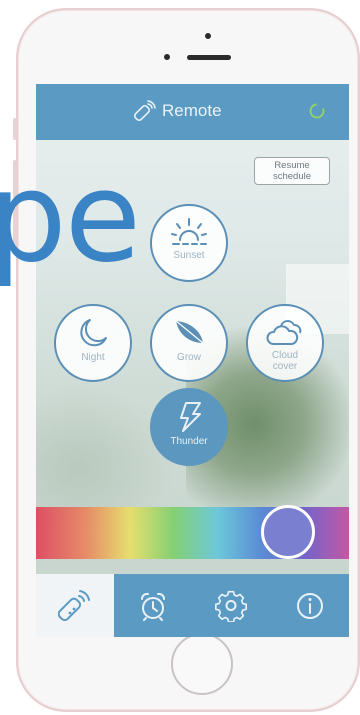 The width and height of the screenshot is (360, 715). What do you see at coordinates (190, 417) in the screenshot?
I see `lightning-icon` at bounding box center [190, 417].